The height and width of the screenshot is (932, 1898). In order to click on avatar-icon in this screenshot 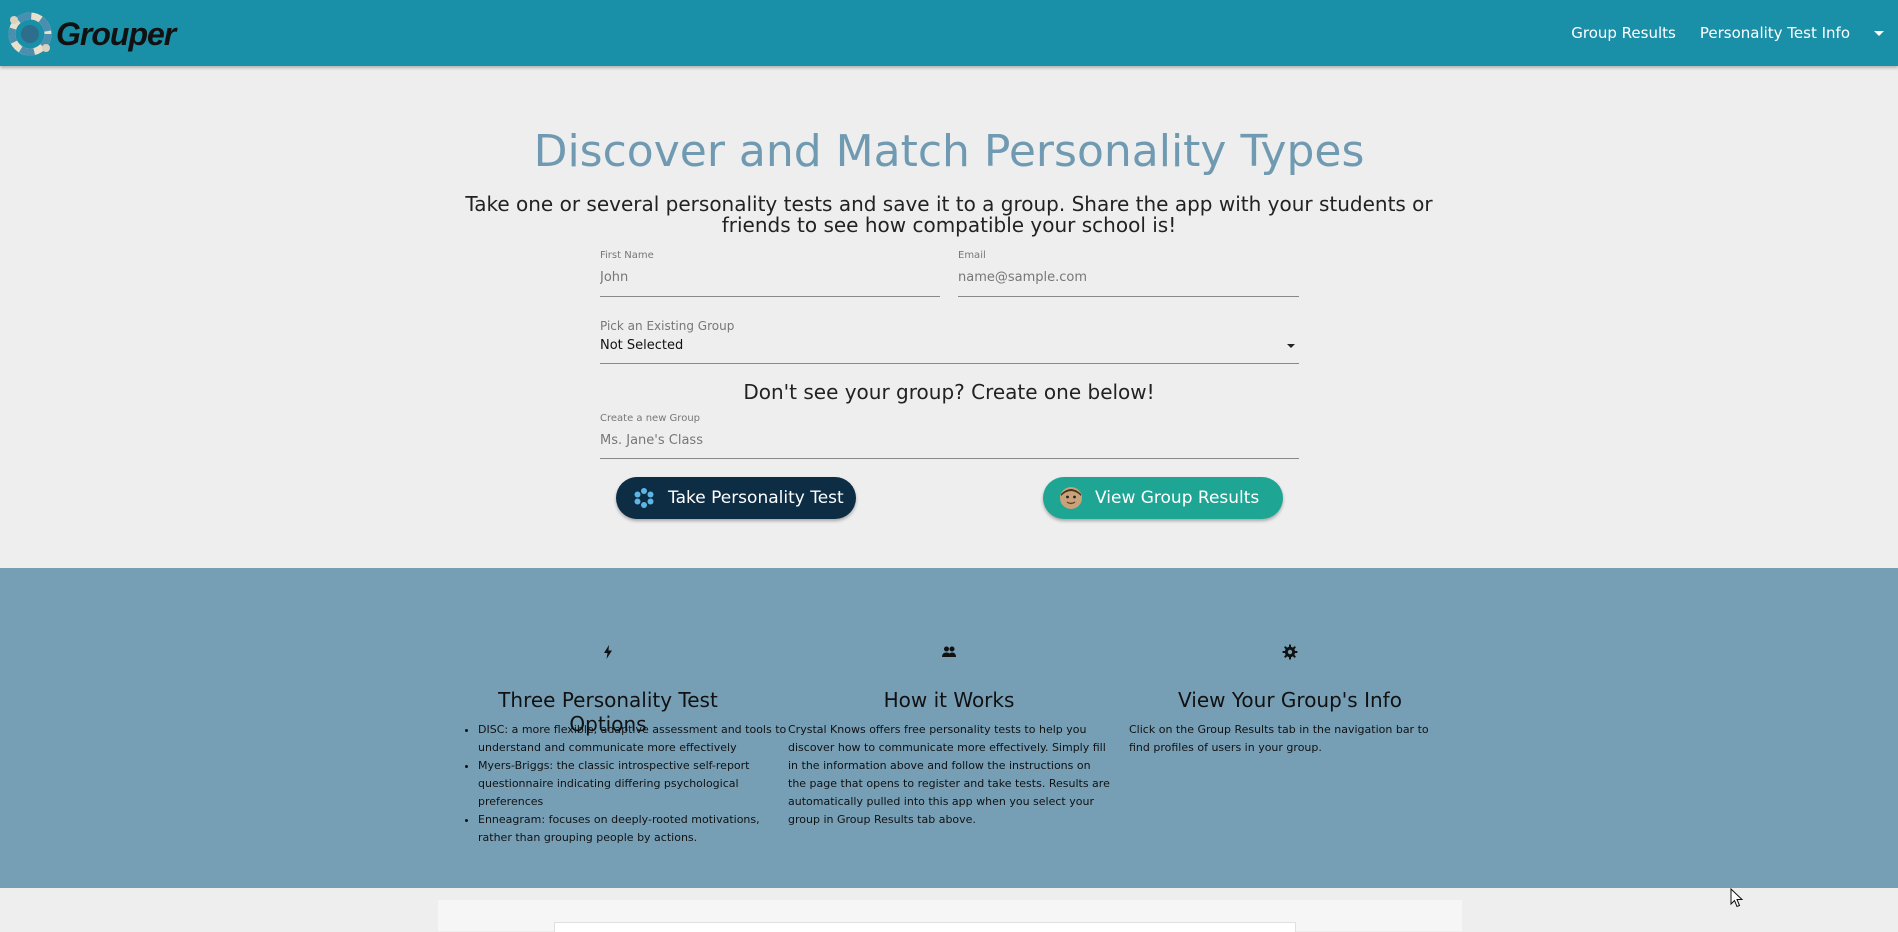, I will do `click(1071, 498)`.